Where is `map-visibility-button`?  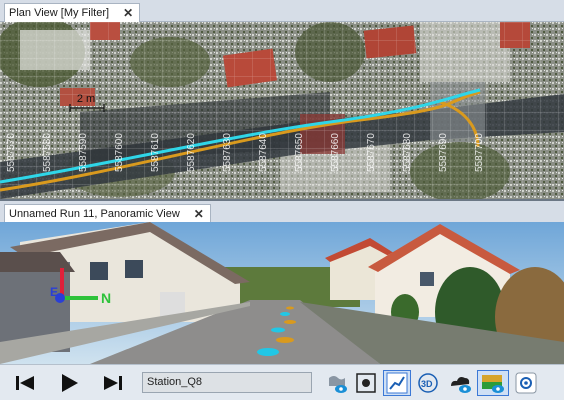
map-visibility-button is located at coordinates (337, 383).